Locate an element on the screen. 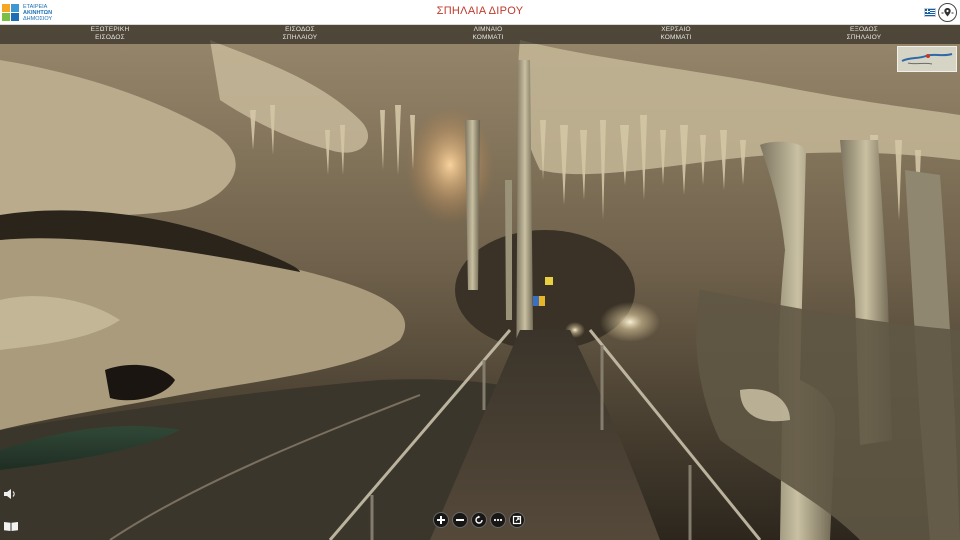 The width and height of the screenshot is (960, 540). fullscreen-icon is located at coordinates (517, 520).